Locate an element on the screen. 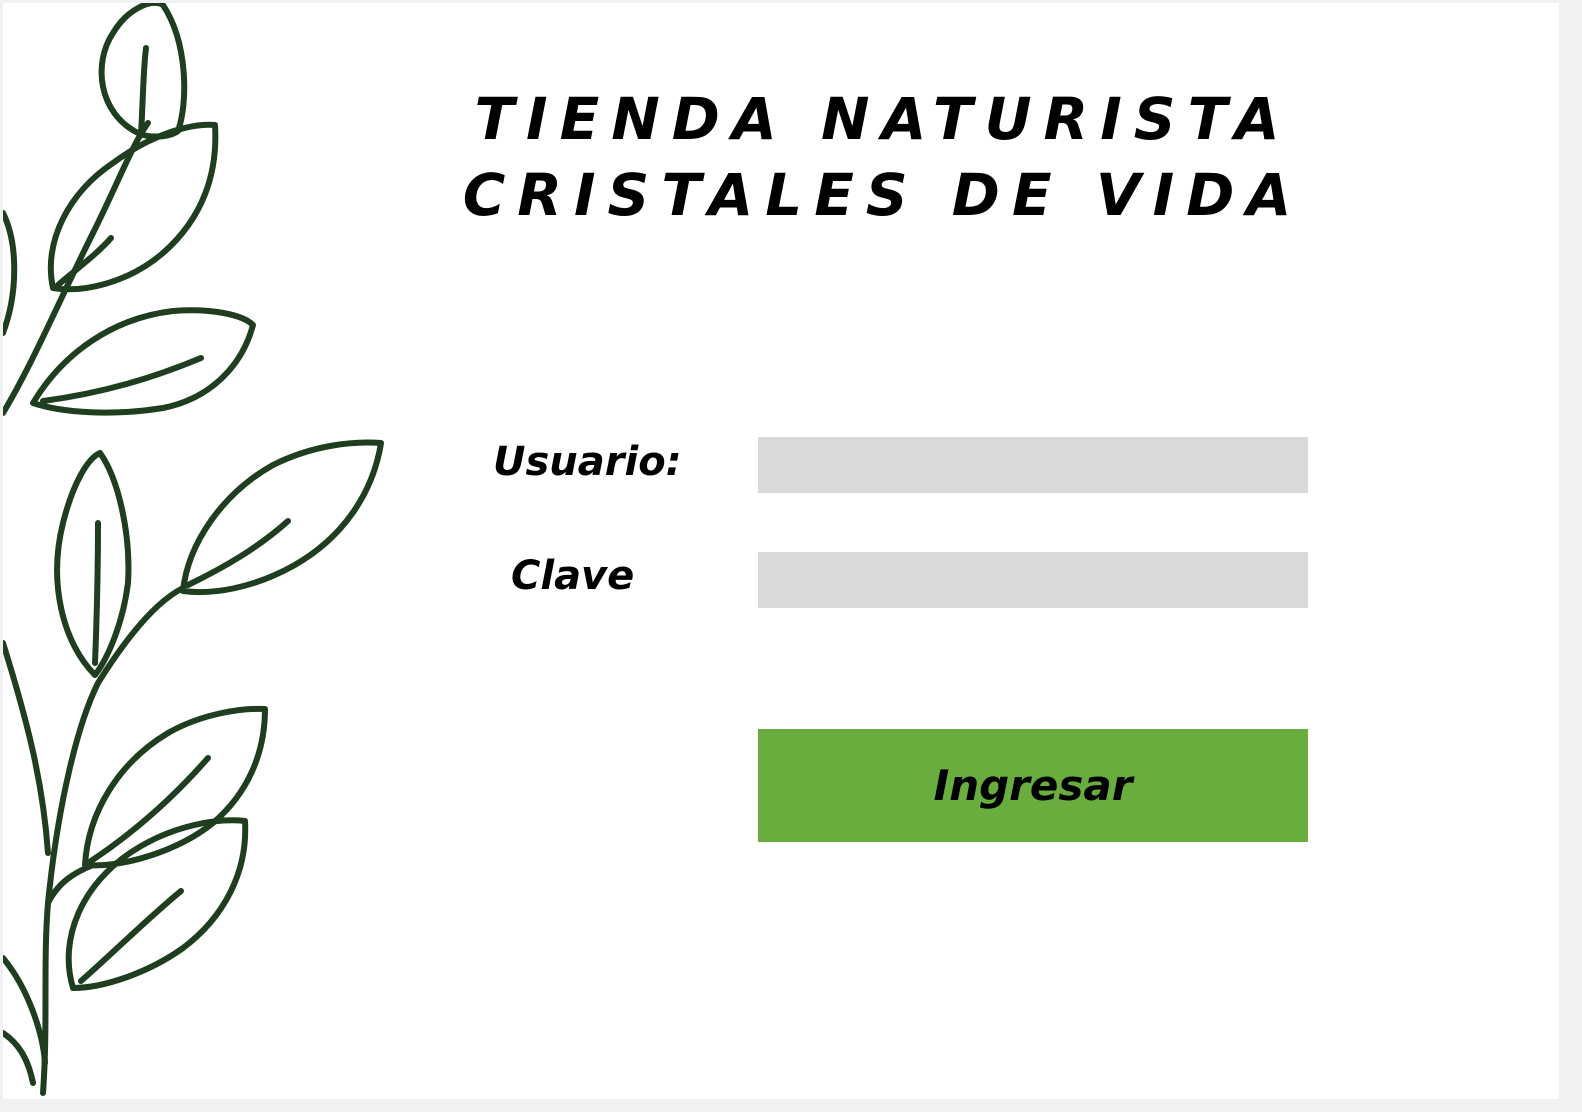  login-button: Ingresar is located at coordinates (1033, 785).